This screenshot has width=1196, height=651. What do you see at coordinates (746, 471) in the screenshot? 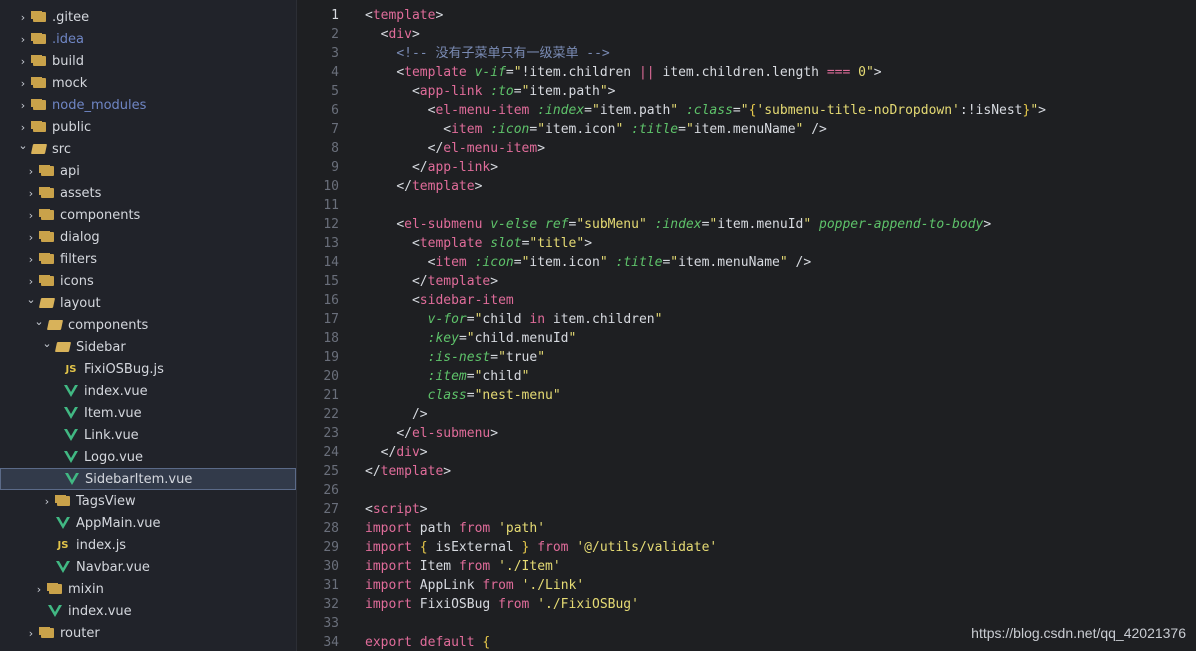
I see `code-line: 25 </template>` at bounding box center [746, 471].